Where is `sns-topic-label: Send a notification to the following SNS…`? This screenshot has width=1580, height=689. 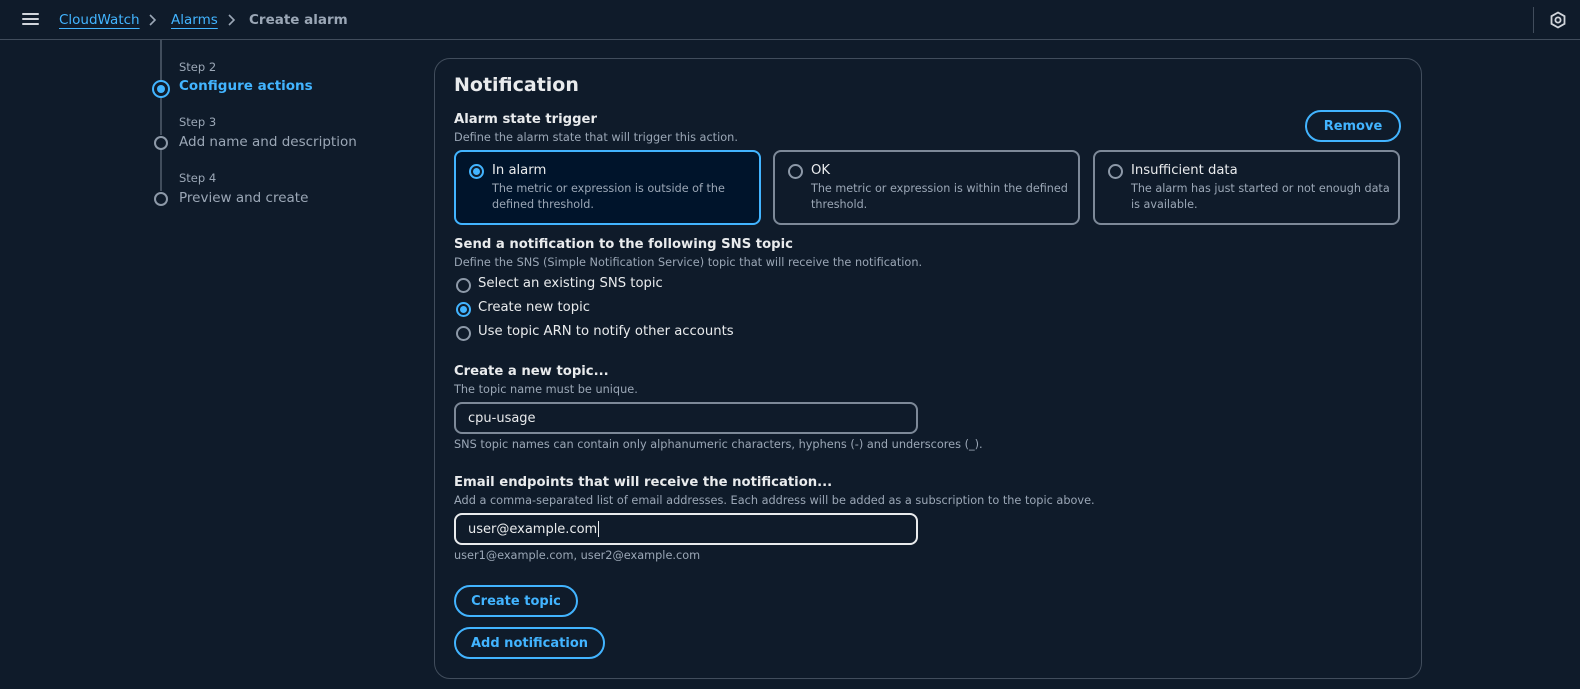
sns-topic-label: Send a notification to the following SNS… is located at coordinates (623, 244).